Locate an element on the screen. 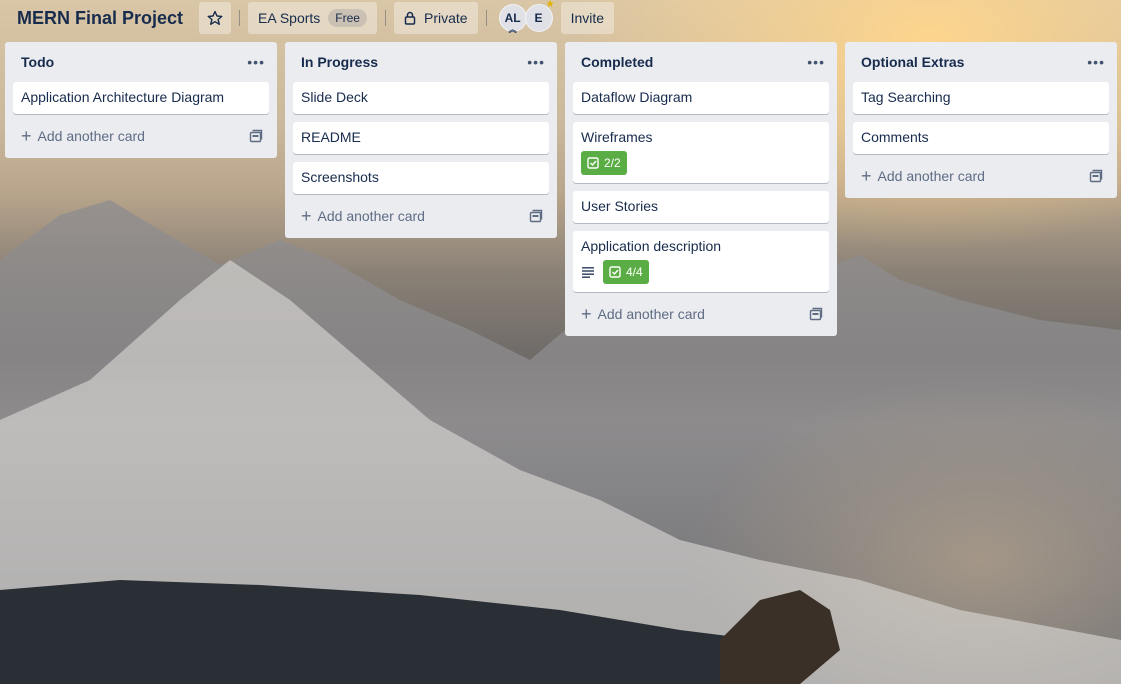 Image resolution: width=1121 pixels, height=684 pixels. list-title: Completed is located at coordinates (617, 62).